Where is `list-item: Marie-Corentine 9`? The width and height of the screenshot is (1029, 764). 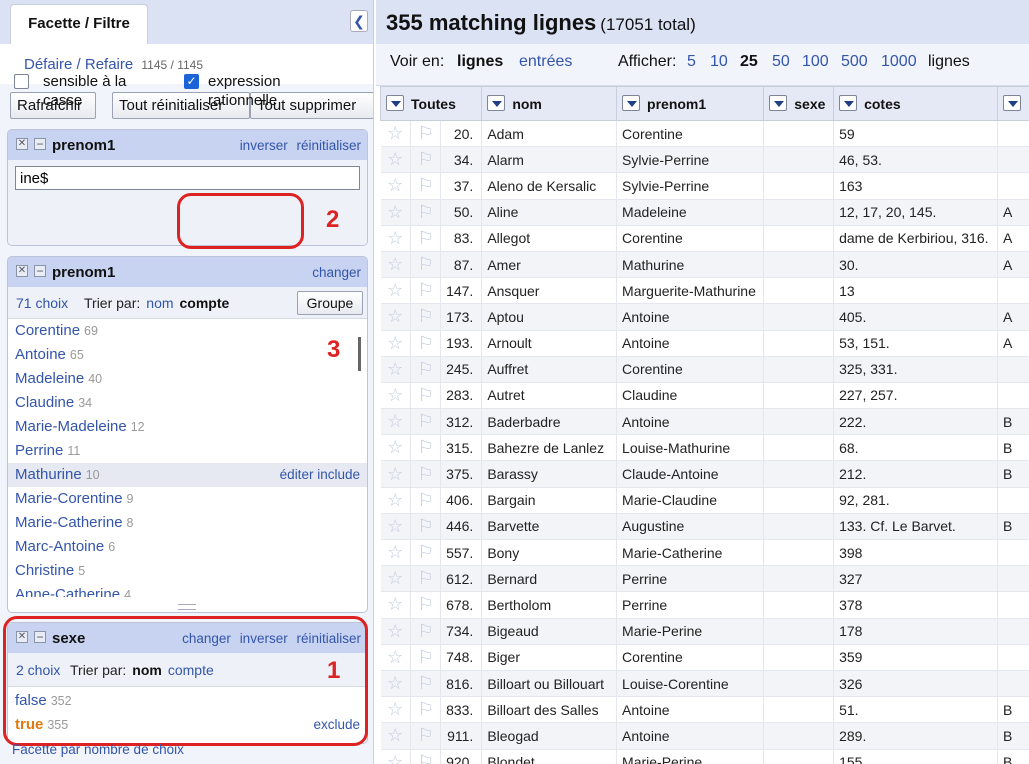 list-item: Marie-Corentine 9 is located at coordinates (187, 499).